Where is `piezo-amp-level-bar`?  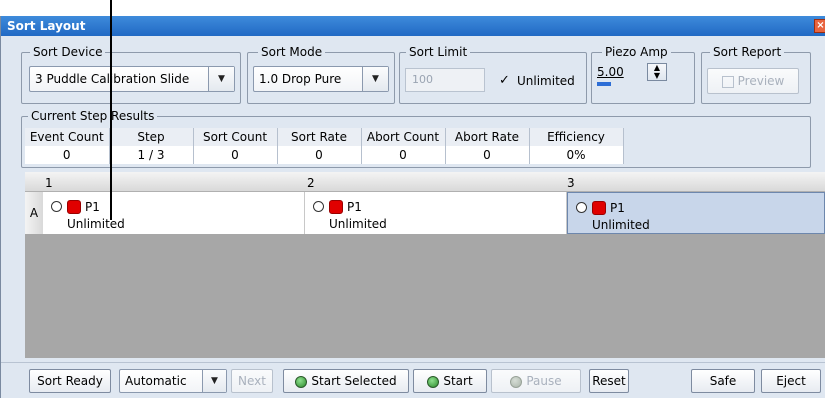 piezo-amp-level-bar is located at coordinates (604, 84).